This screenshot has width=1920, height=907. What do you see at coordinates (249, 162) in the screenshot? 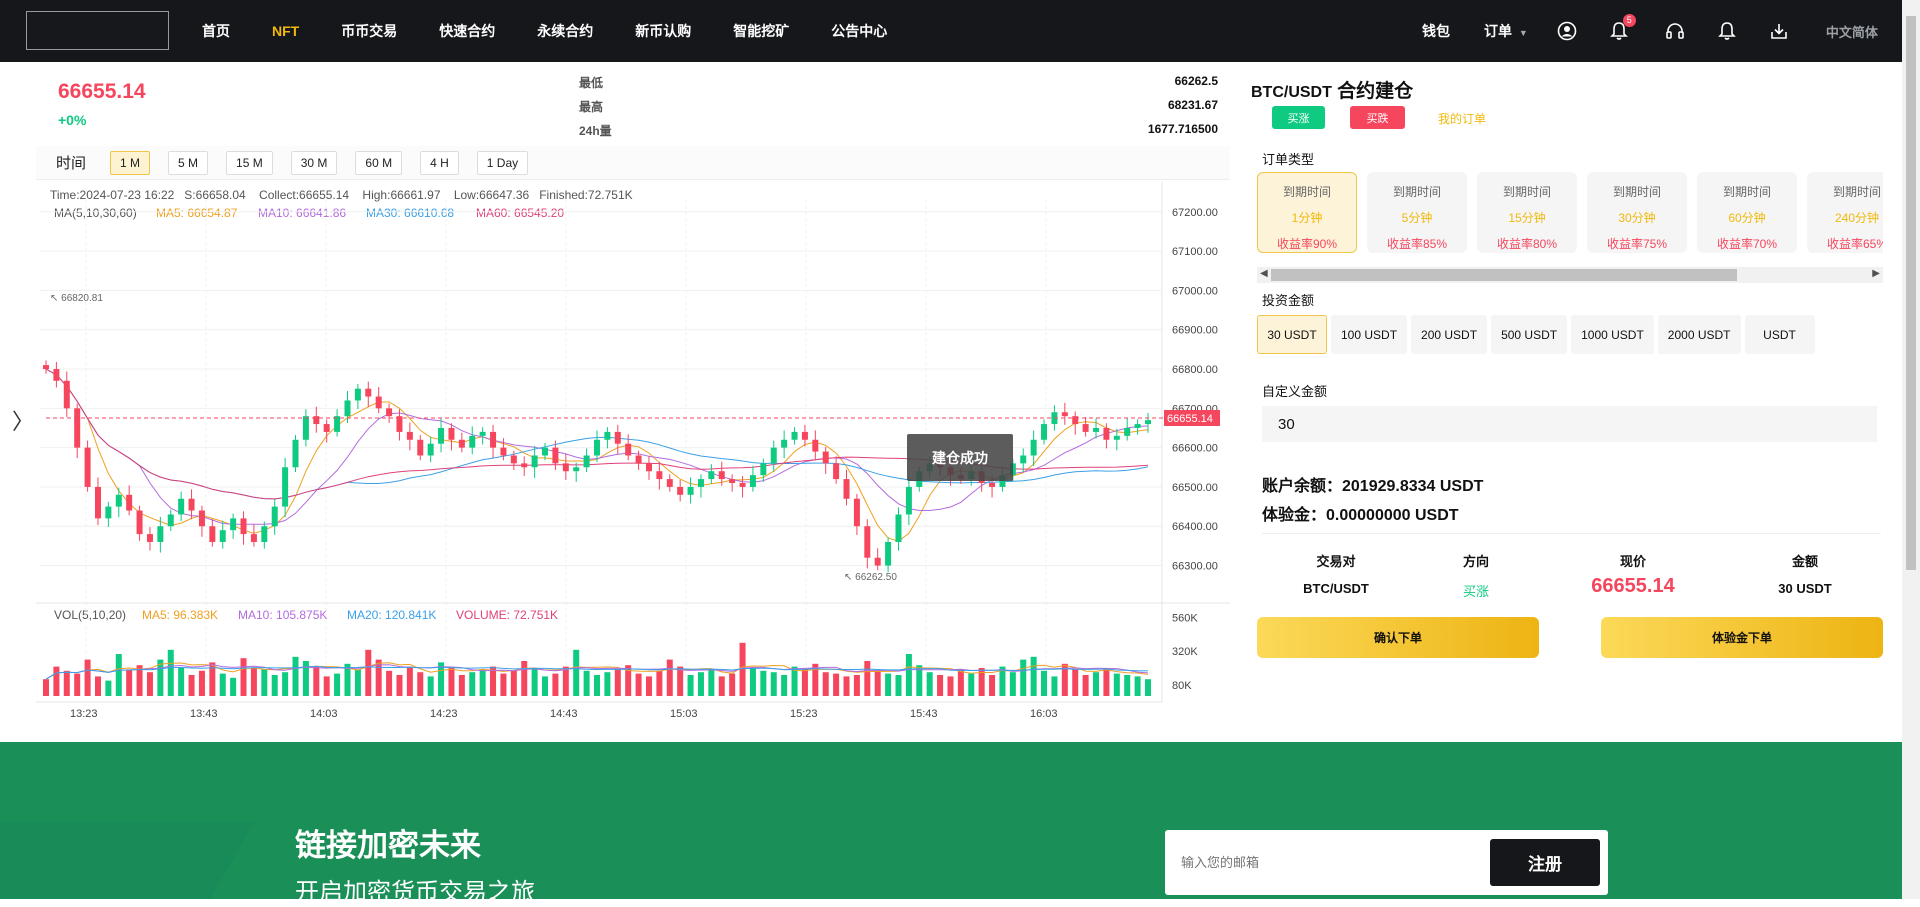
I see `period-tab-2: 15 M` at bounding box center [249, 162].